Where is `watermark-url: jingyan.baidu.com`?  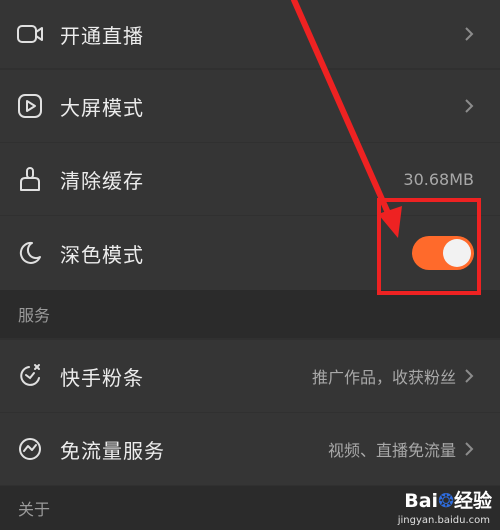
watermark-url: jingyan.baidu.com is located at coordinates (443, 520).